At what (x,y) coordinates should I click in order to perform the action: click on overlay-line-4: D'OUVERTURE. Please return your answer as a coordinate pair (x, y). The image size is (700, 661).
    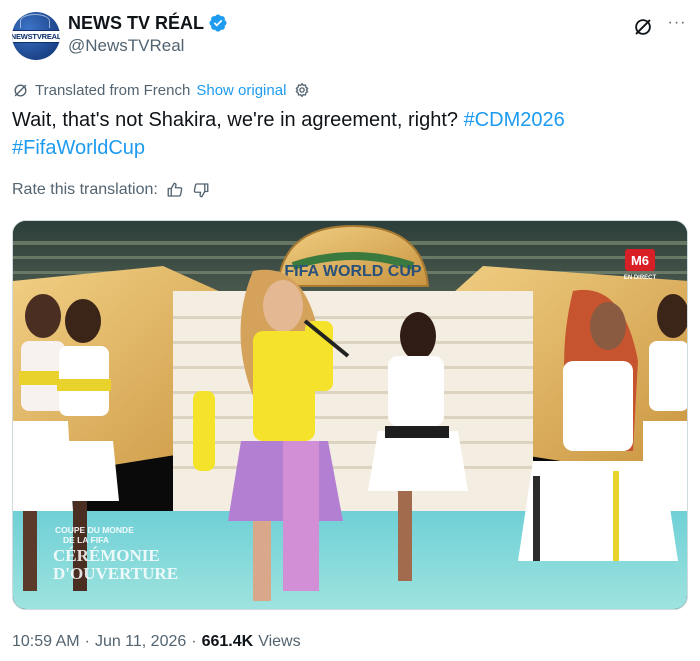
    Looking at the image, I should click on (115, 573).